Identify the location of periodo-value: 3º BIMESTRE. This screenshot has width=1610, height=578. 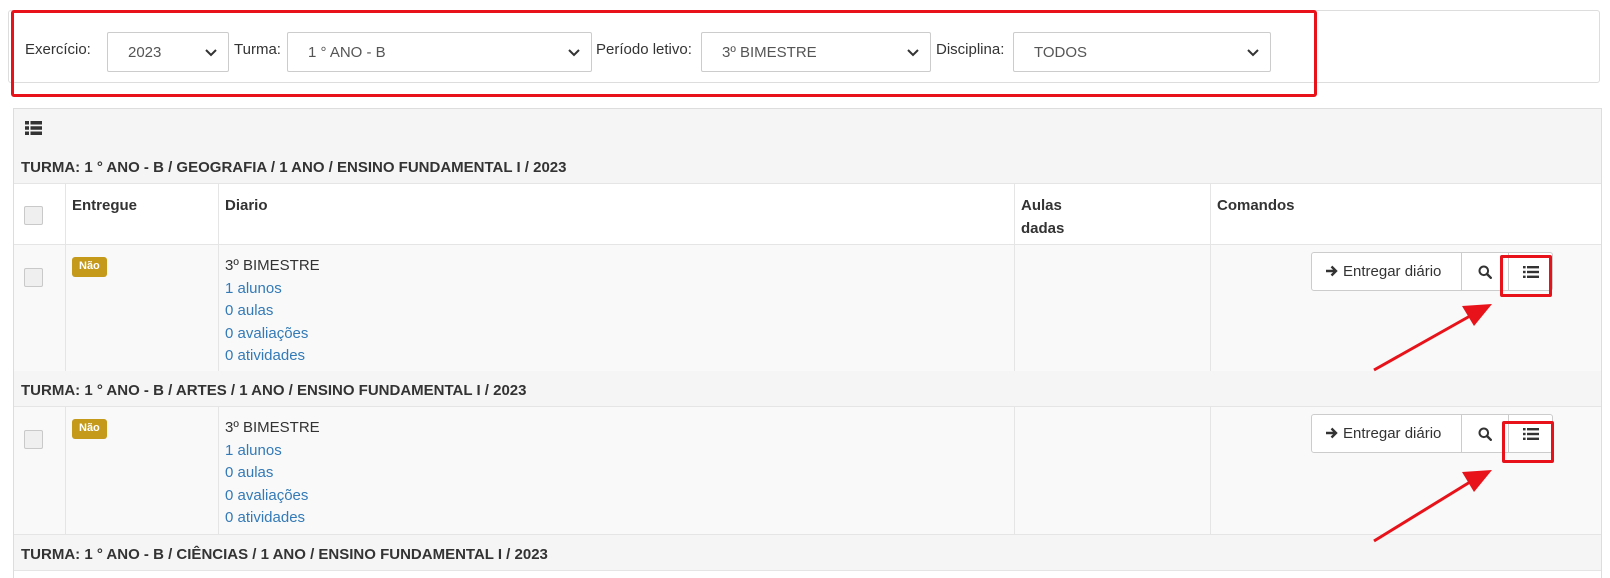
(769, 52).